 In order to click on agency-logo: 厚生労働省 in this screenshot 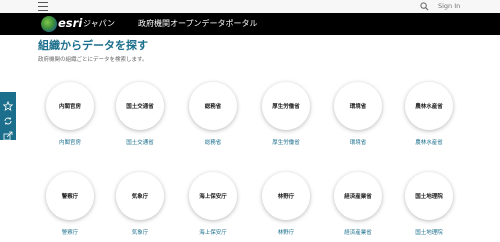, I will do `click(286, 106)`.